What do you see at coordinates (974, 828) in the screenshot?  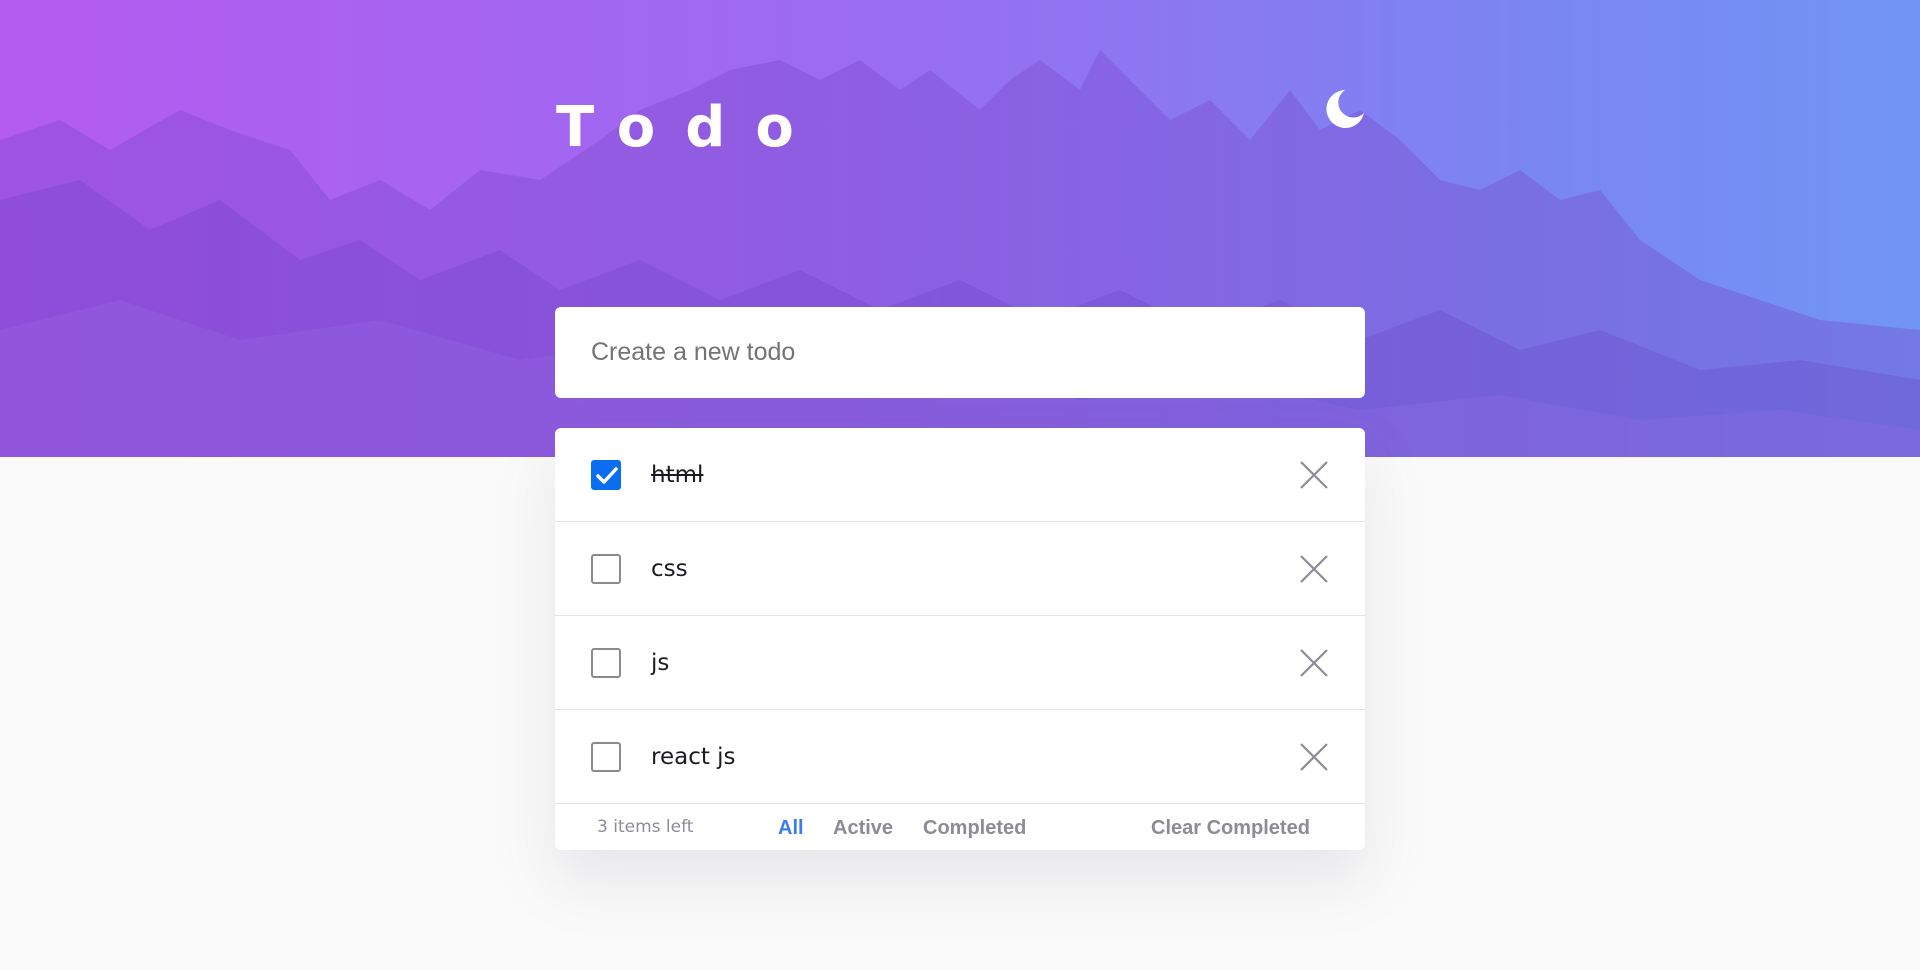 I see `filter-completed: Completed` at bounding box center [974, 828].